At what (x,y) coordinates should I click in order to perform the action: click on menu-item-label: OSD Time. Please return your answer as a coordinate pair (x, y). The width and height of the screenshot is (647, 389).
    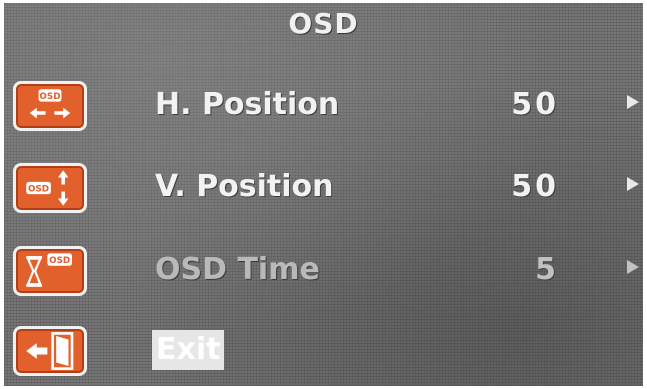
    Looking at the image, I should click on (237, 269).